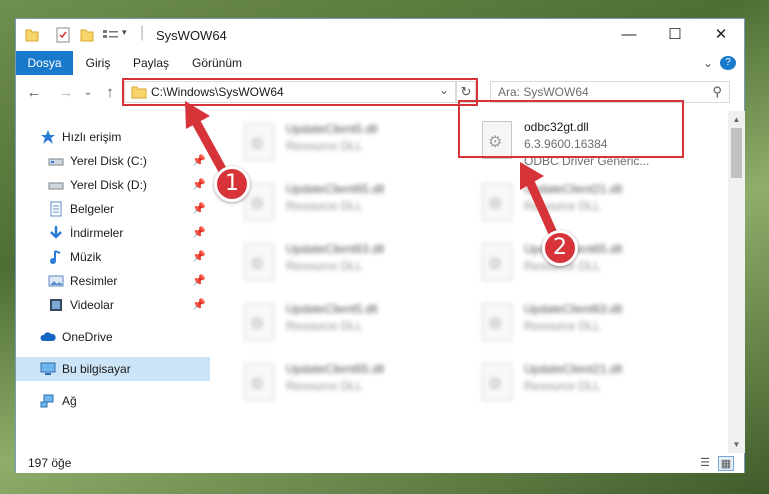 The width and height of the screenshot is (769, 494). I want to click on maximize-button: ☐, so click(675, 35).